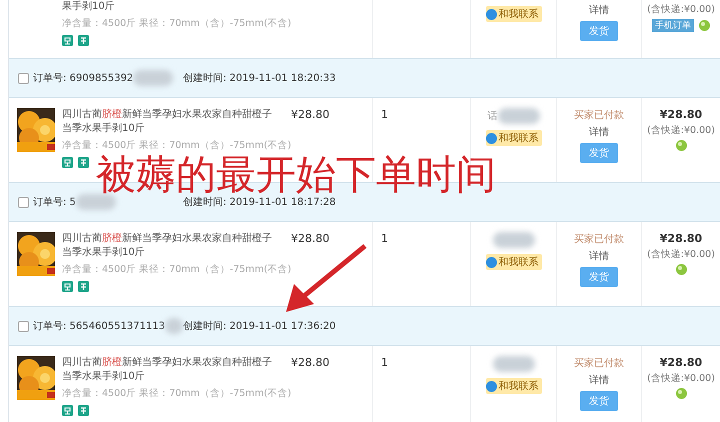  Describe the element at coordinates (83, 78) in the screenshot. I see `order-number: 订单号: 6909855392` at that location.